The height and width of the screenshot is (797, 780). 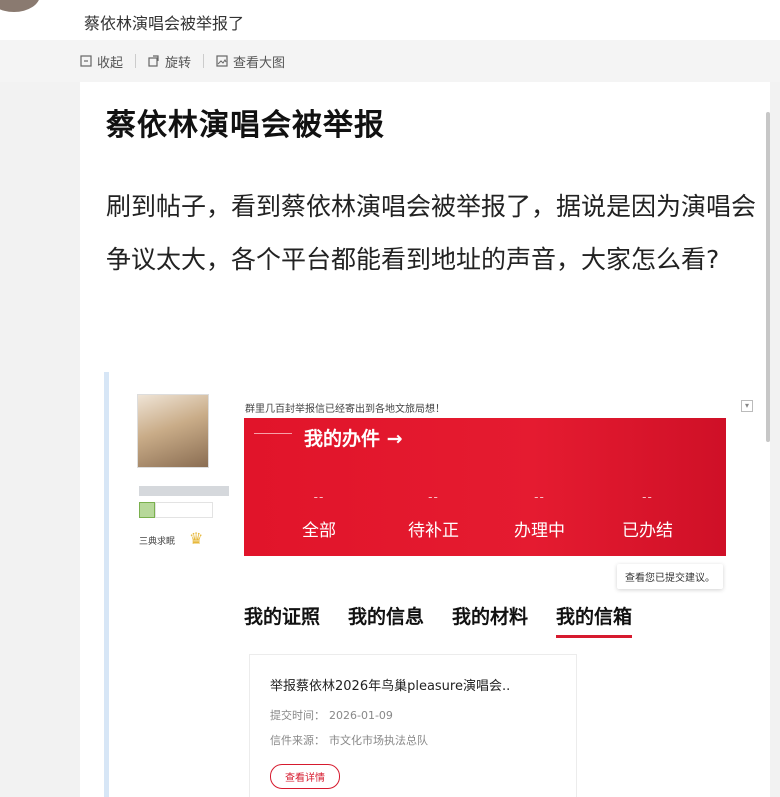 I want to click on view-detail-button: 查看详情, so click(x=305, y=776).